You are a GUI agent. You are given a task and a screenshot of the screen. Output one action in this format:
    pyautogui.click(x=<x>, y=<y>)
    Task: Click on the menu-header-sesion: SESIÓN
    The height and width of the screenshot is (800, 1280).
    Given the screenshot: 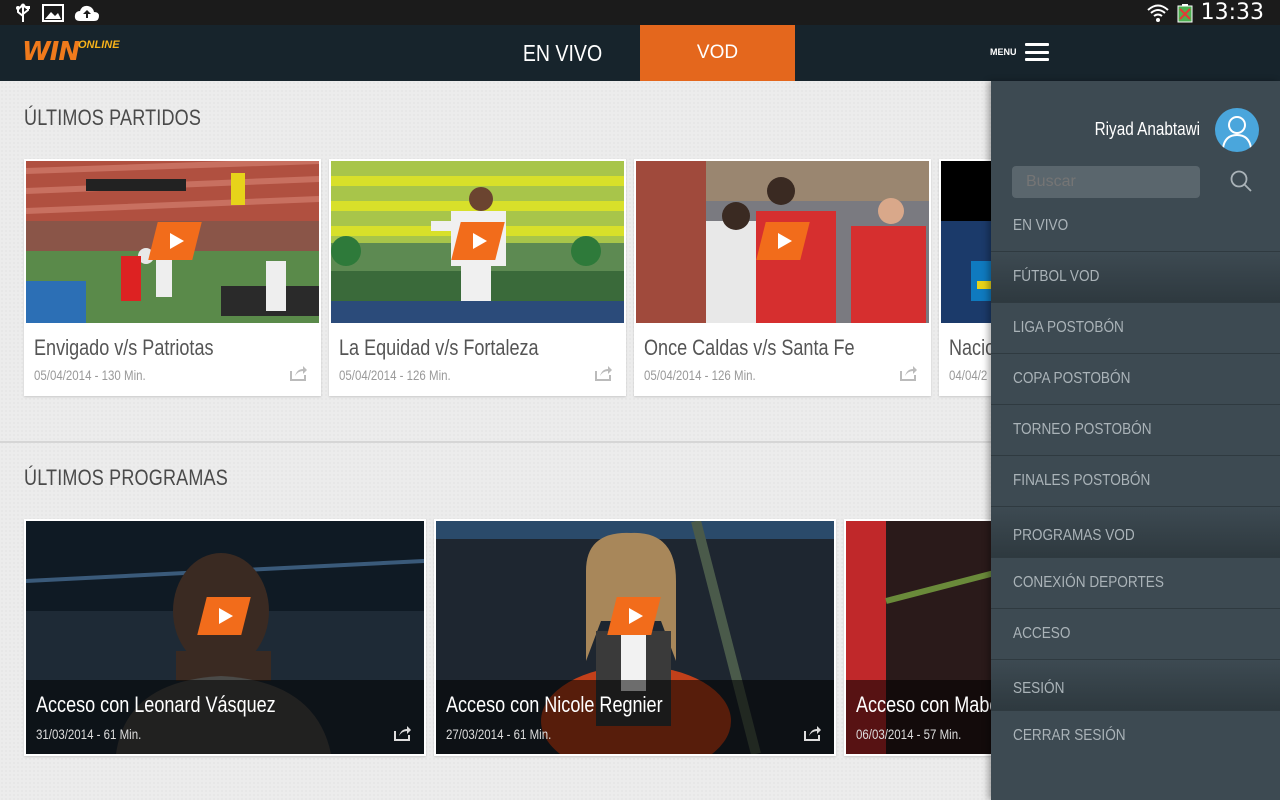 What is the action you would take?
    pyautogui.click(x=1135, y=685)
    